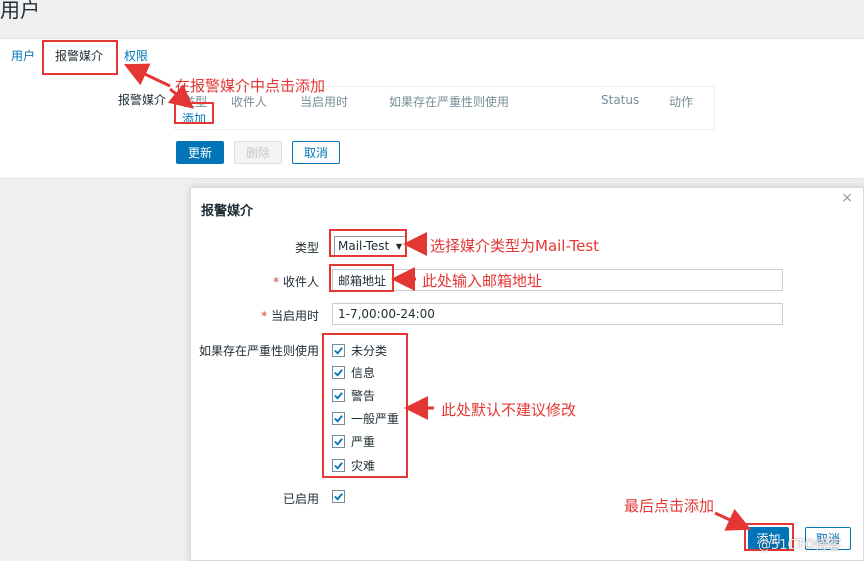  What do you see at coordinates (847, 198) in the screenshot?
I see `close-icon: ×` at bounding box center [847, 198].